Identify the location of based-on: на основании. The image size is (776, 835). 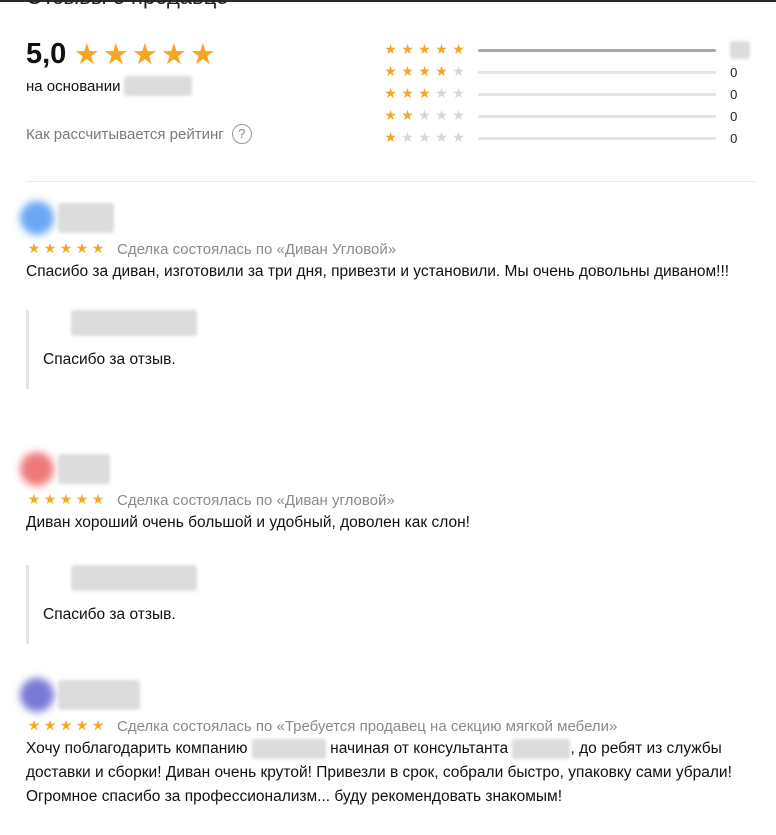
(109, 86).